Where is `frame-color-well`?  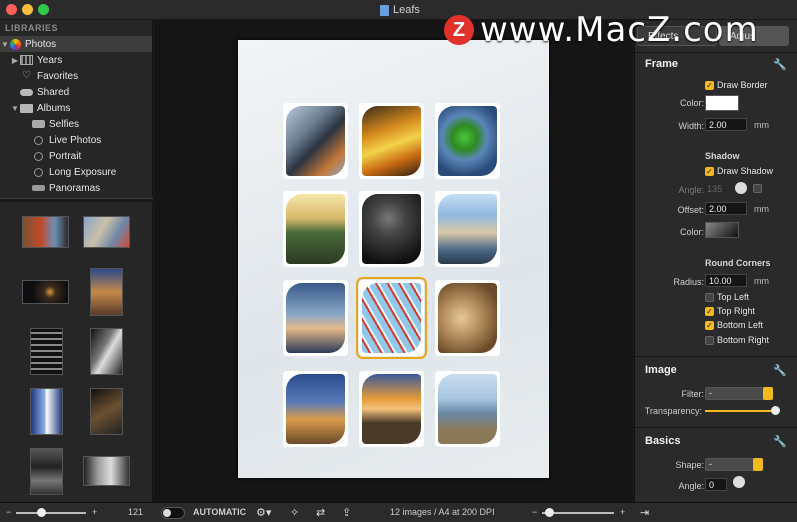 frame-color-well is located at coordinates (722, 103).